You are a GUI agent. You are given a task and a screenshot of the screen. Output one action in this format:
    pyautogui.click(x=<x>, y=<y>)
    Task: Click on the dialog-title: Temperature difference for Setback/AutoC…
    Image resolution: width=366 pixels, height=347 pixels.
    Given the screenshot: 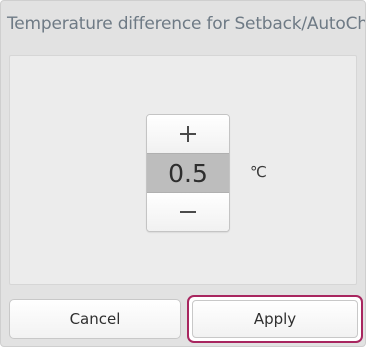 What is the action you would take?
    pyautogui.click(x=186, y=24)
    